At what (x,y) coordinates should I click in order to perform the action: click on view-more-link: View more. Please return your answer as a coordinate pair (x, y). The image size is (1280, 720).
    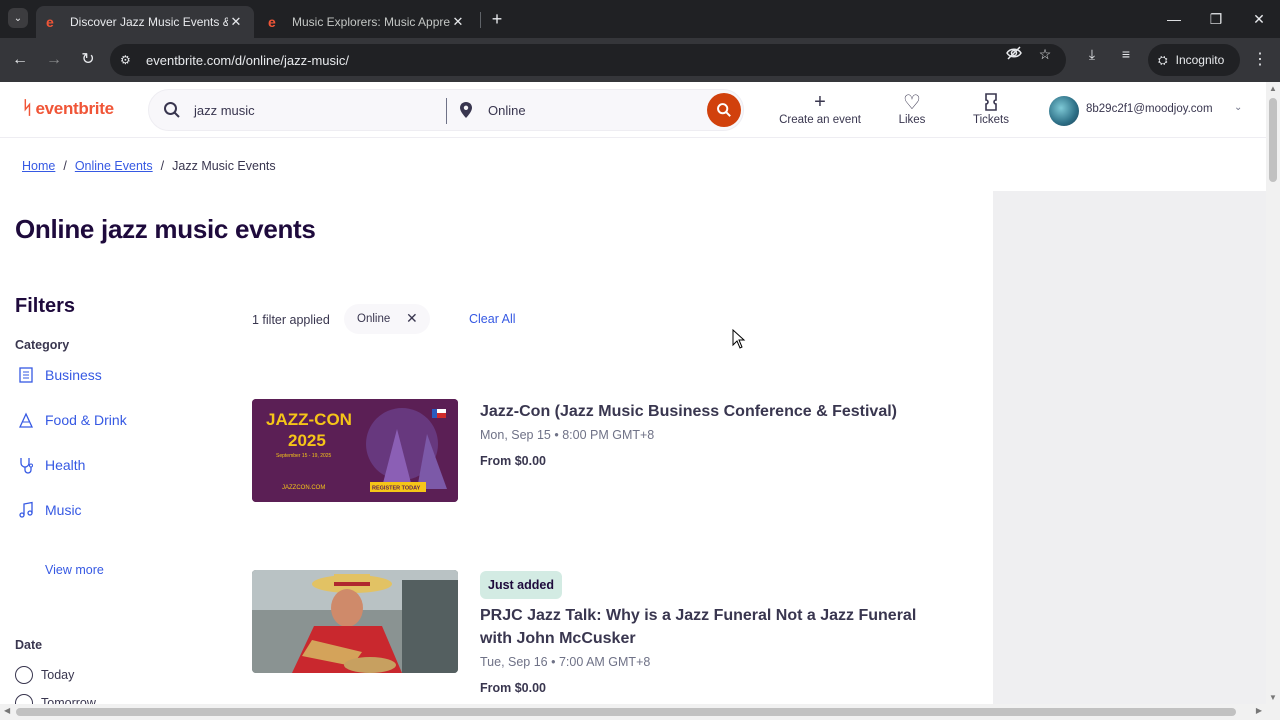
    Looking at the image, I should click on (74, 570).